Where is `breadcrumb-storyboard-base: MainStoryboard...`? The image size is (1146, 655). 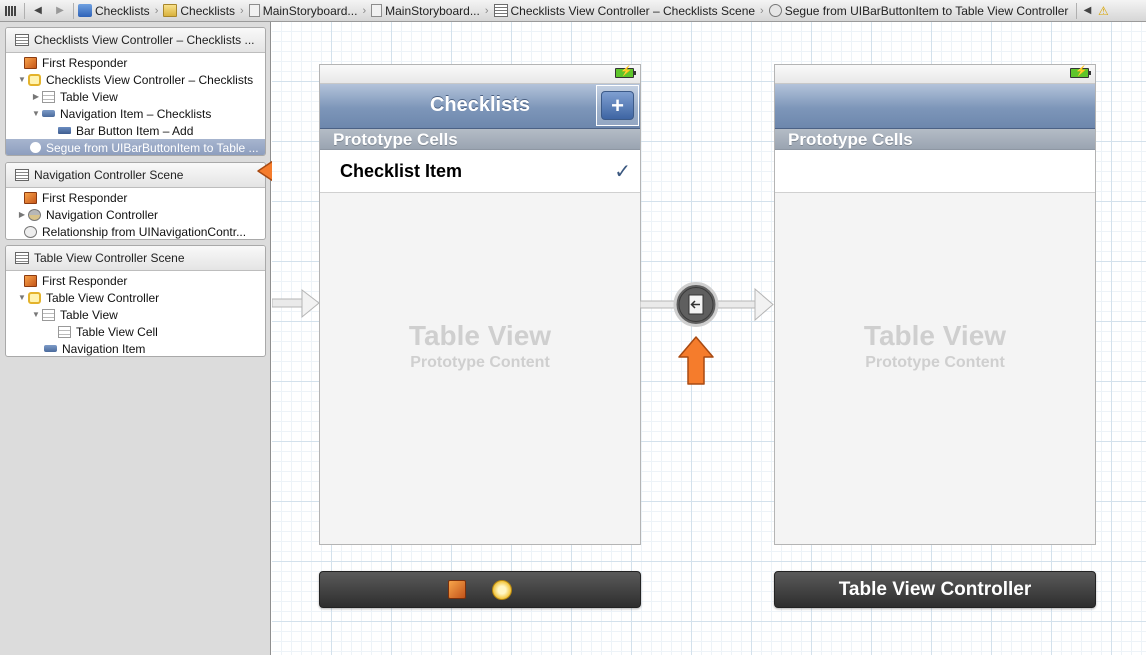 breadcrumb-storyboard-base: MainStoryboard... is located at coordinates (425, 11).